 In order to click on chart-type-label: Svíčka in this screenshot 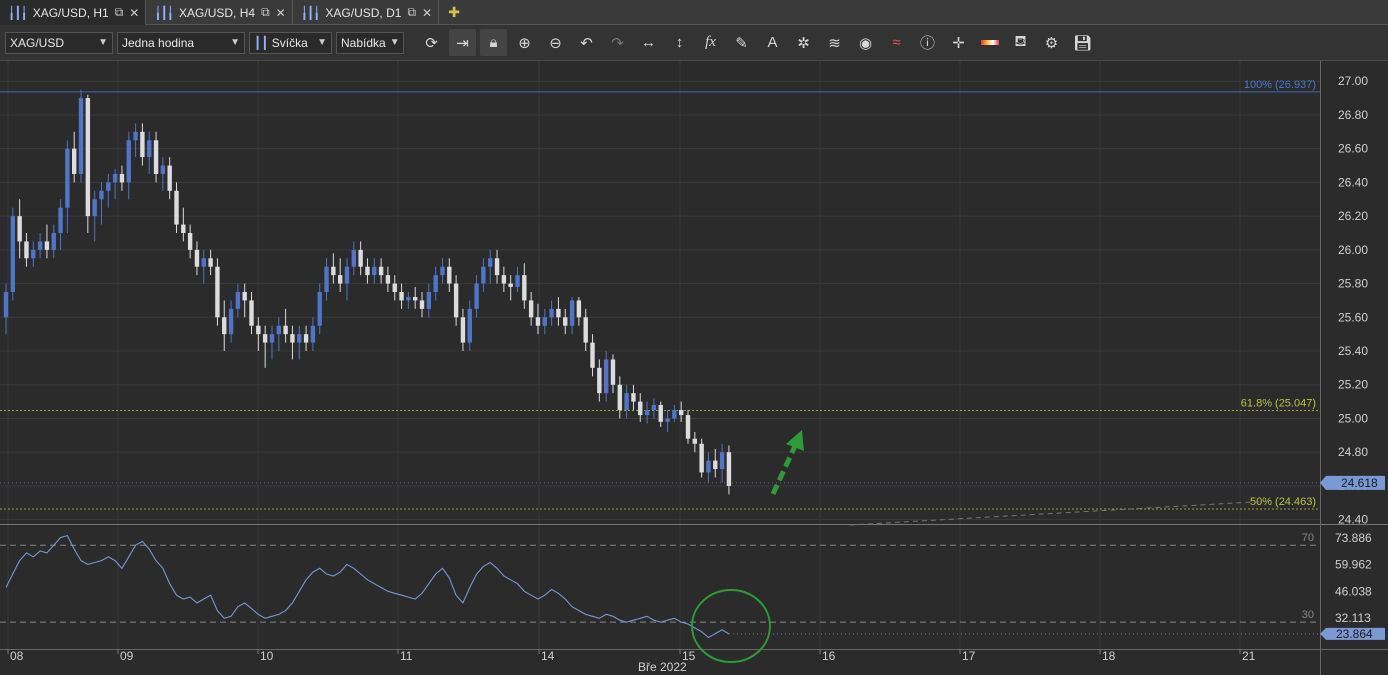, I will do `click(289, 42)`.